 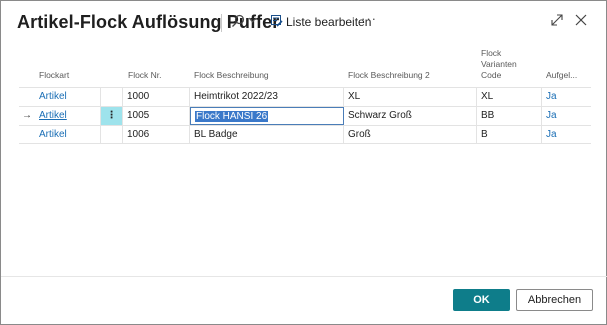 I want to click on cell-flock-nr: 1005, so click(x=156, y=116).